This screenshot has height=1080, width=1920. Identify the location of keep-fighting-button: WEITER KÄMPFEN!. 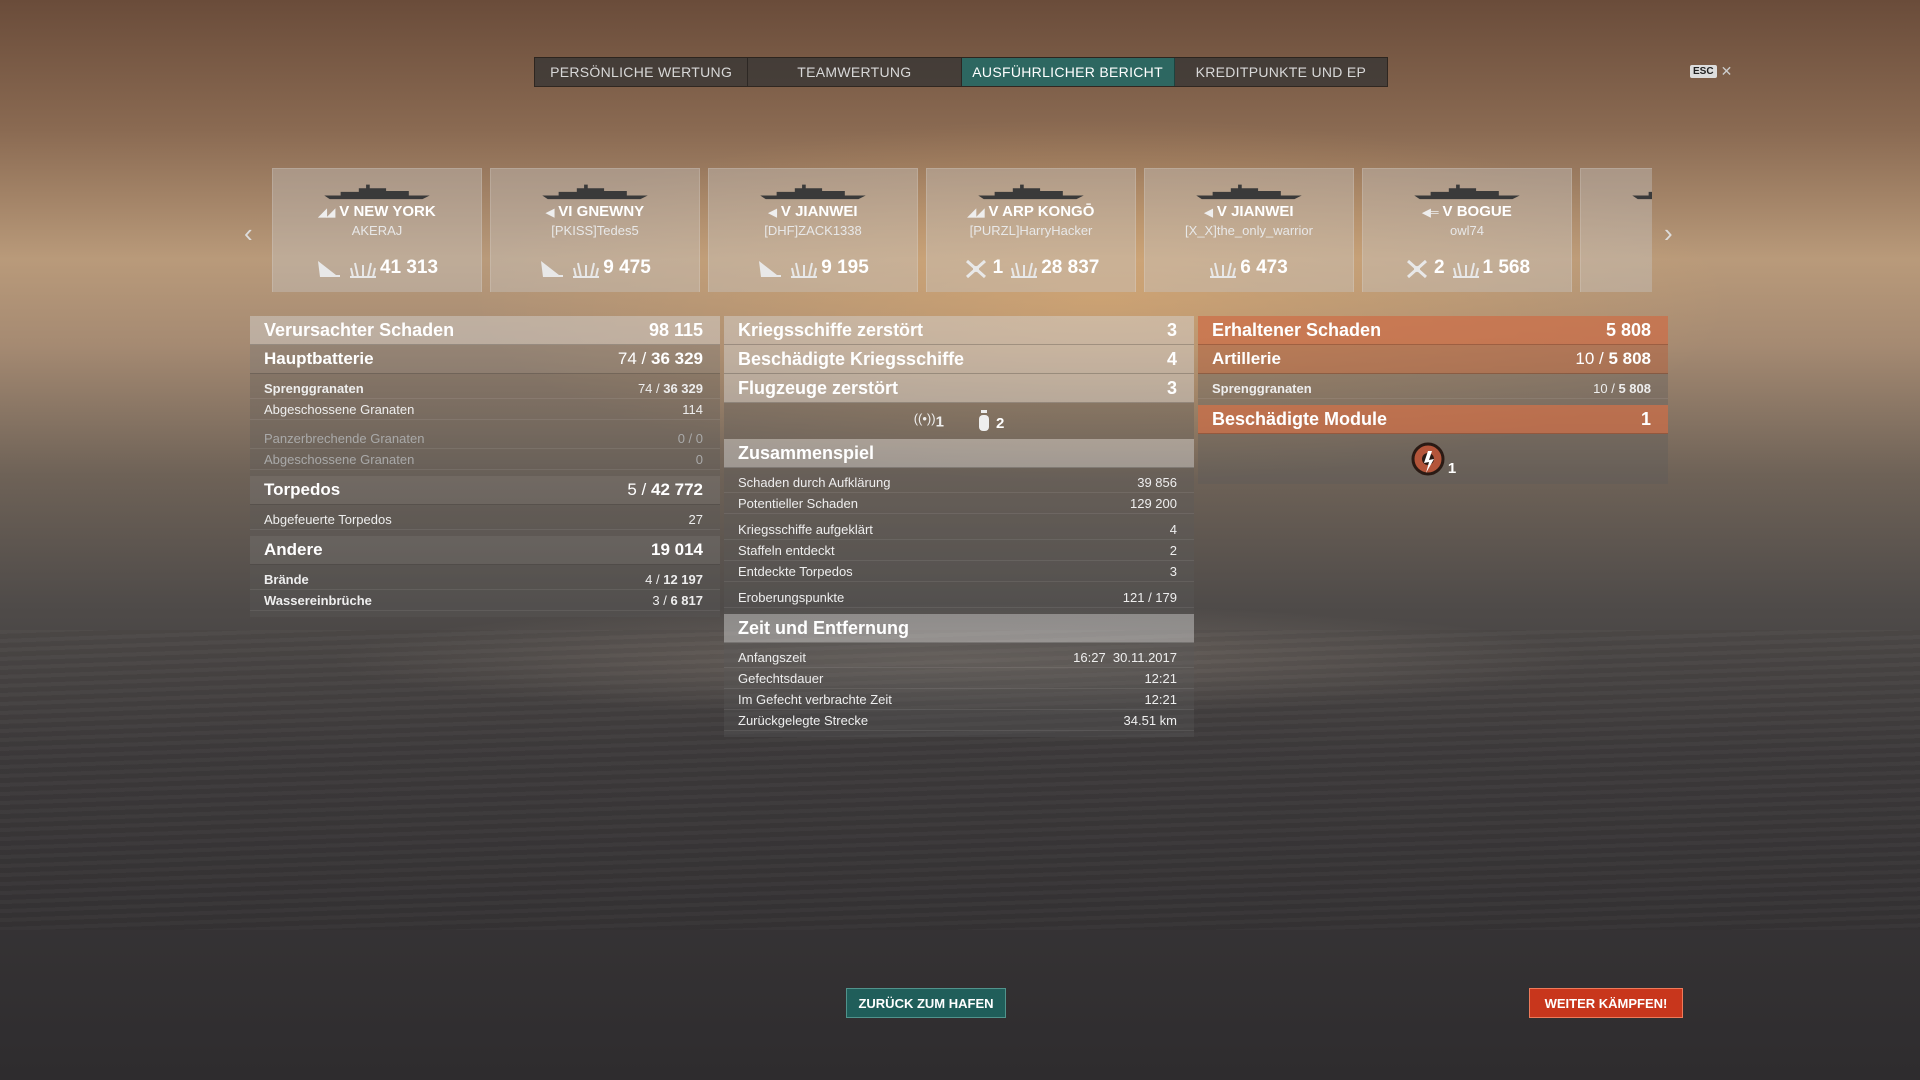
(1606, 1003).